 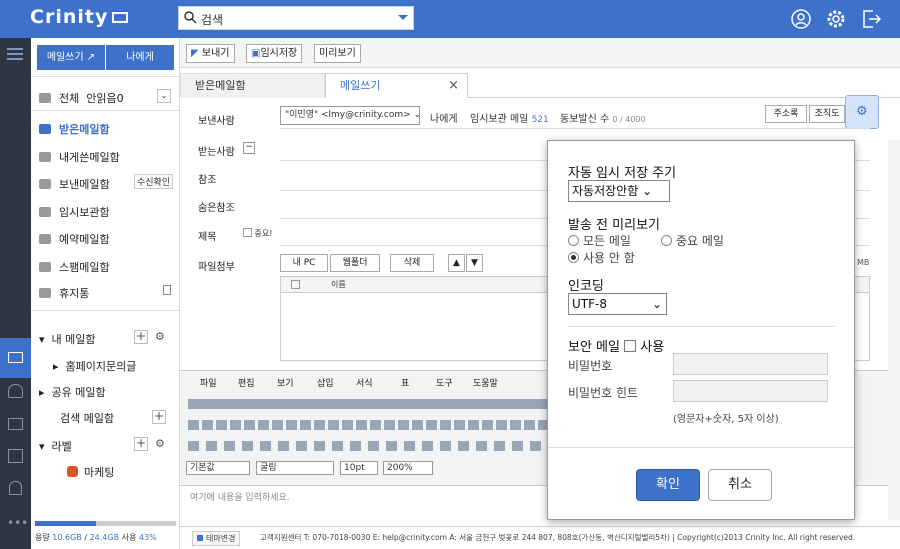 What do you see at coordinates (216, 538) in the screenshot?
I see `theme-button: 테마변경` at bounding box center [216, 538].